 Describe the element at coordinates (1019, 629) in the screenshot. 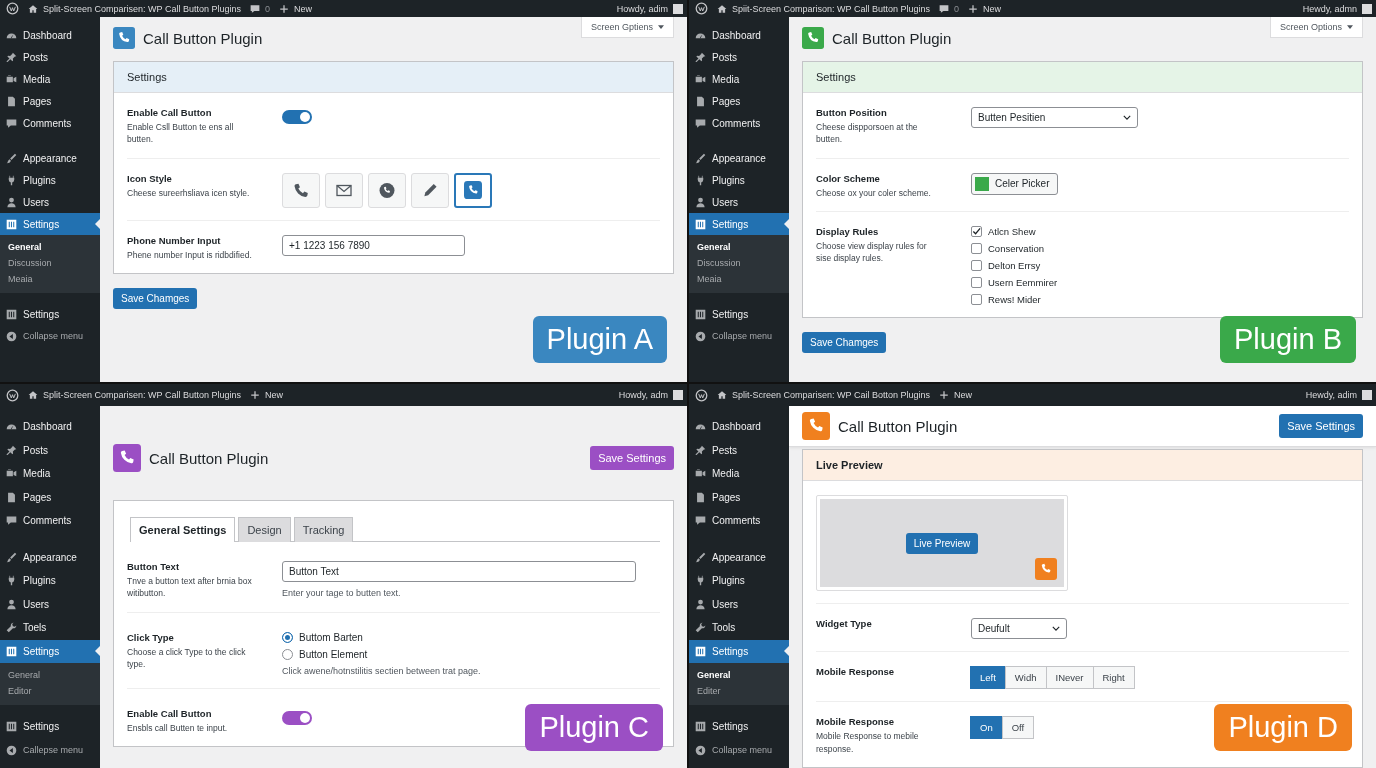

I see `dropdown-select: Deufult` at that location.